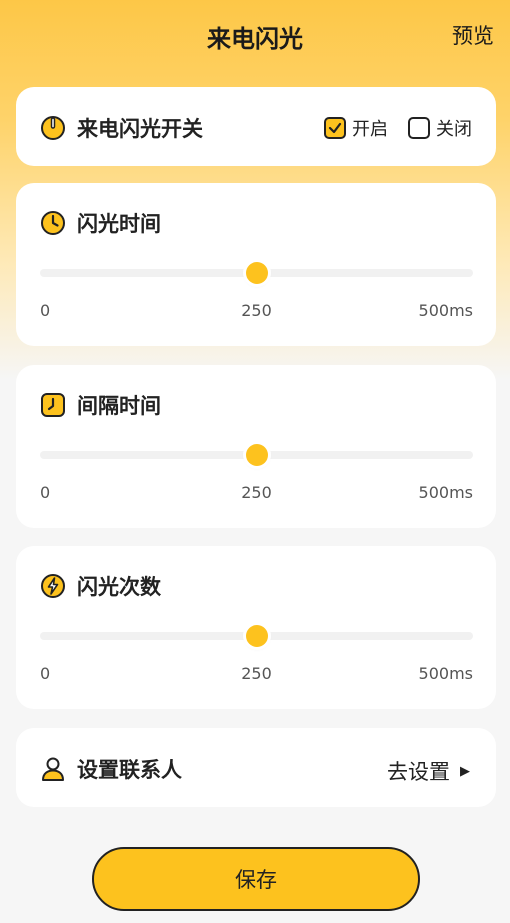 The width and height of the screenshot is (510, 923). I want to click on flash-switch-card: 来电闪光开关 开启 关闭, so click(256, 126).